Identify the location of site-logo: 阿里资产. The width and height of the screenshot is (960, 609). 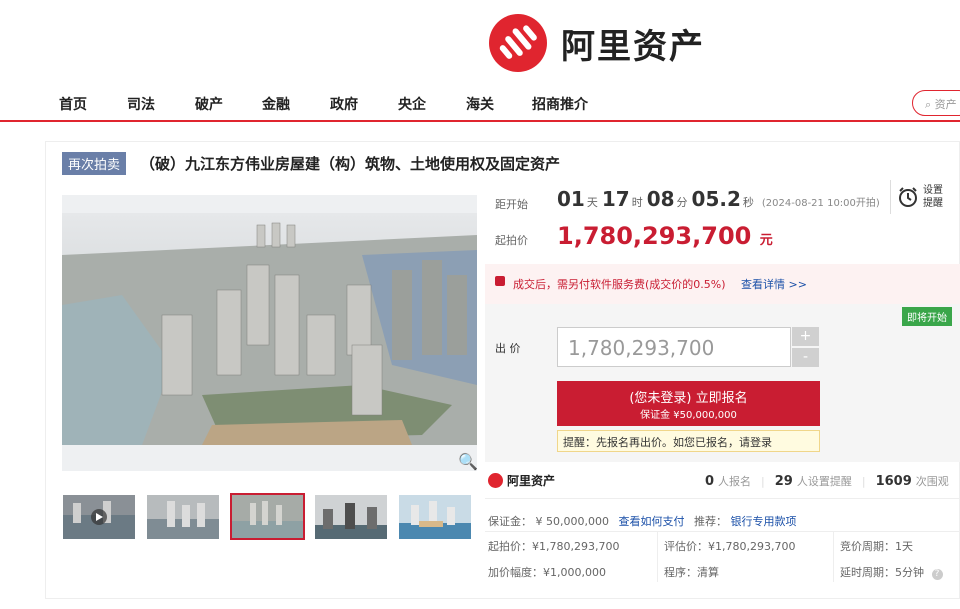
(597, 43).